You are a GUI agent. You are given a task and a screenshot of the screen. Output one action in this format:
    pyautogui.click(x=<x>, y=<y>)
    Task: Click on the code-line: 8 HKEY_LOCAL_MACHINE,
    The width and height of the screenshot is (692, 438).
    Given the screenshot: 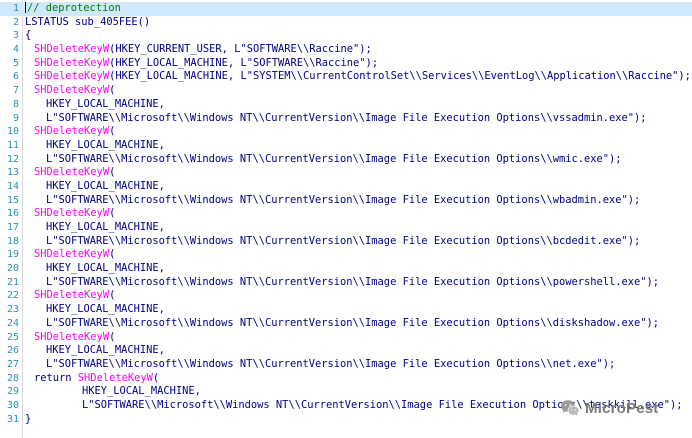 What is the action you would take?
    pyautogui.click(x=346, y=105)
    